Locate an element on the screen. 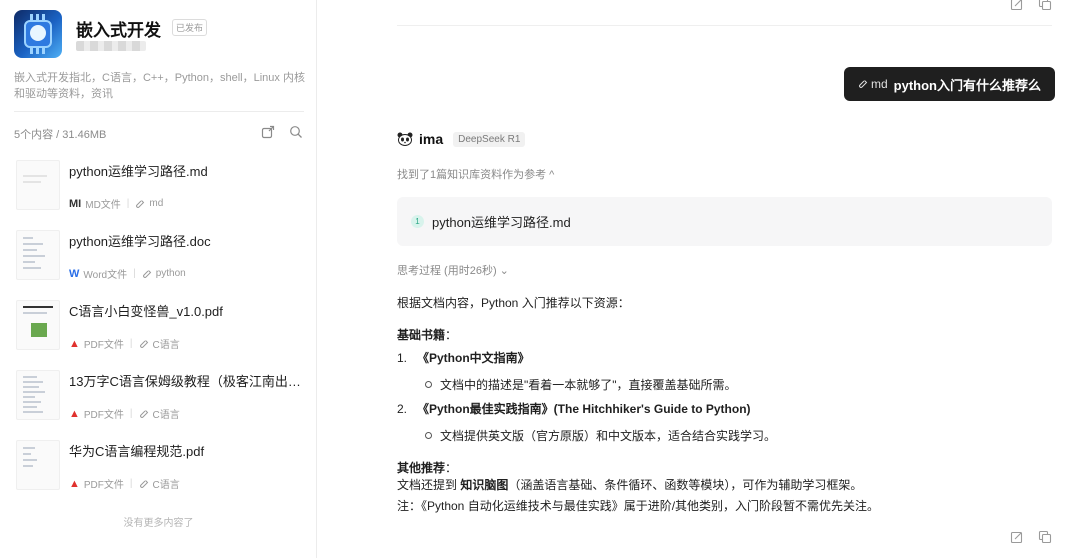  file-meta: W Word文件 | python is located at coordinates (127, 274).